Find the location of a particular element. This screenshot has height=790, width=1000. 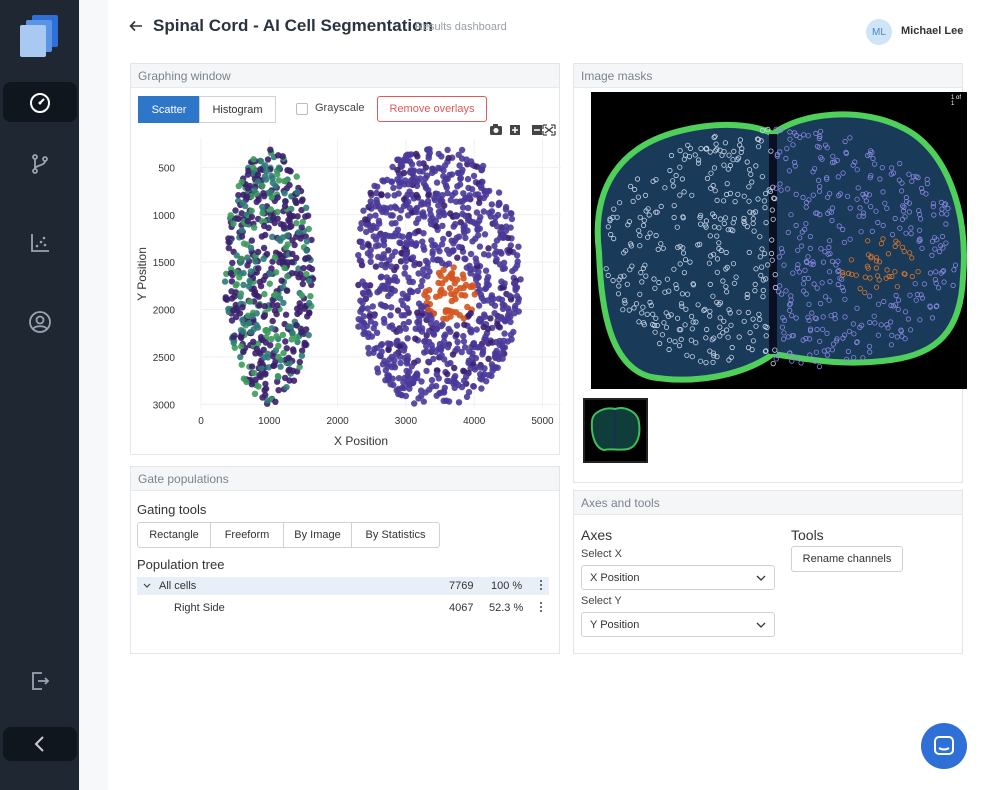

tab-scatter: Scatter is located at coordinates (169, 109).